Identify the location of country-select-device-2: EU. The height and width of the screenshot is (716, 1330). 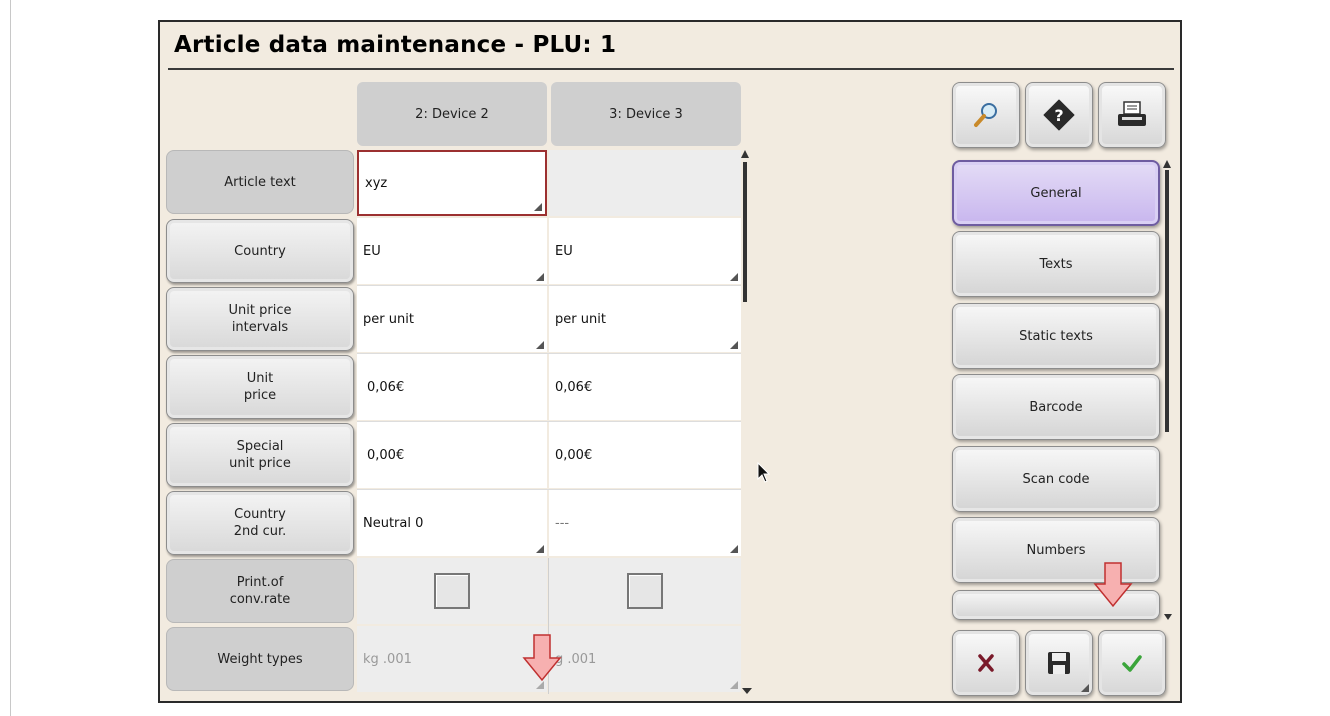
(452, 251).